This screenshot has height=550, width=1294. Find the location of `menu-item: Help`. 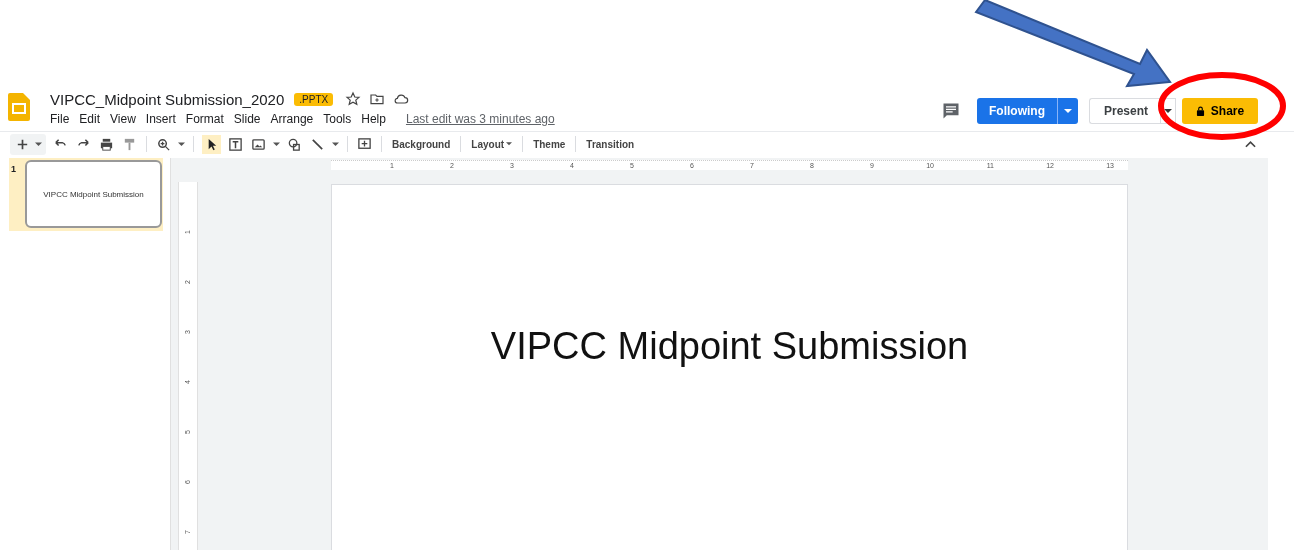

menu-item: Help is located at coordinates (373, 119).